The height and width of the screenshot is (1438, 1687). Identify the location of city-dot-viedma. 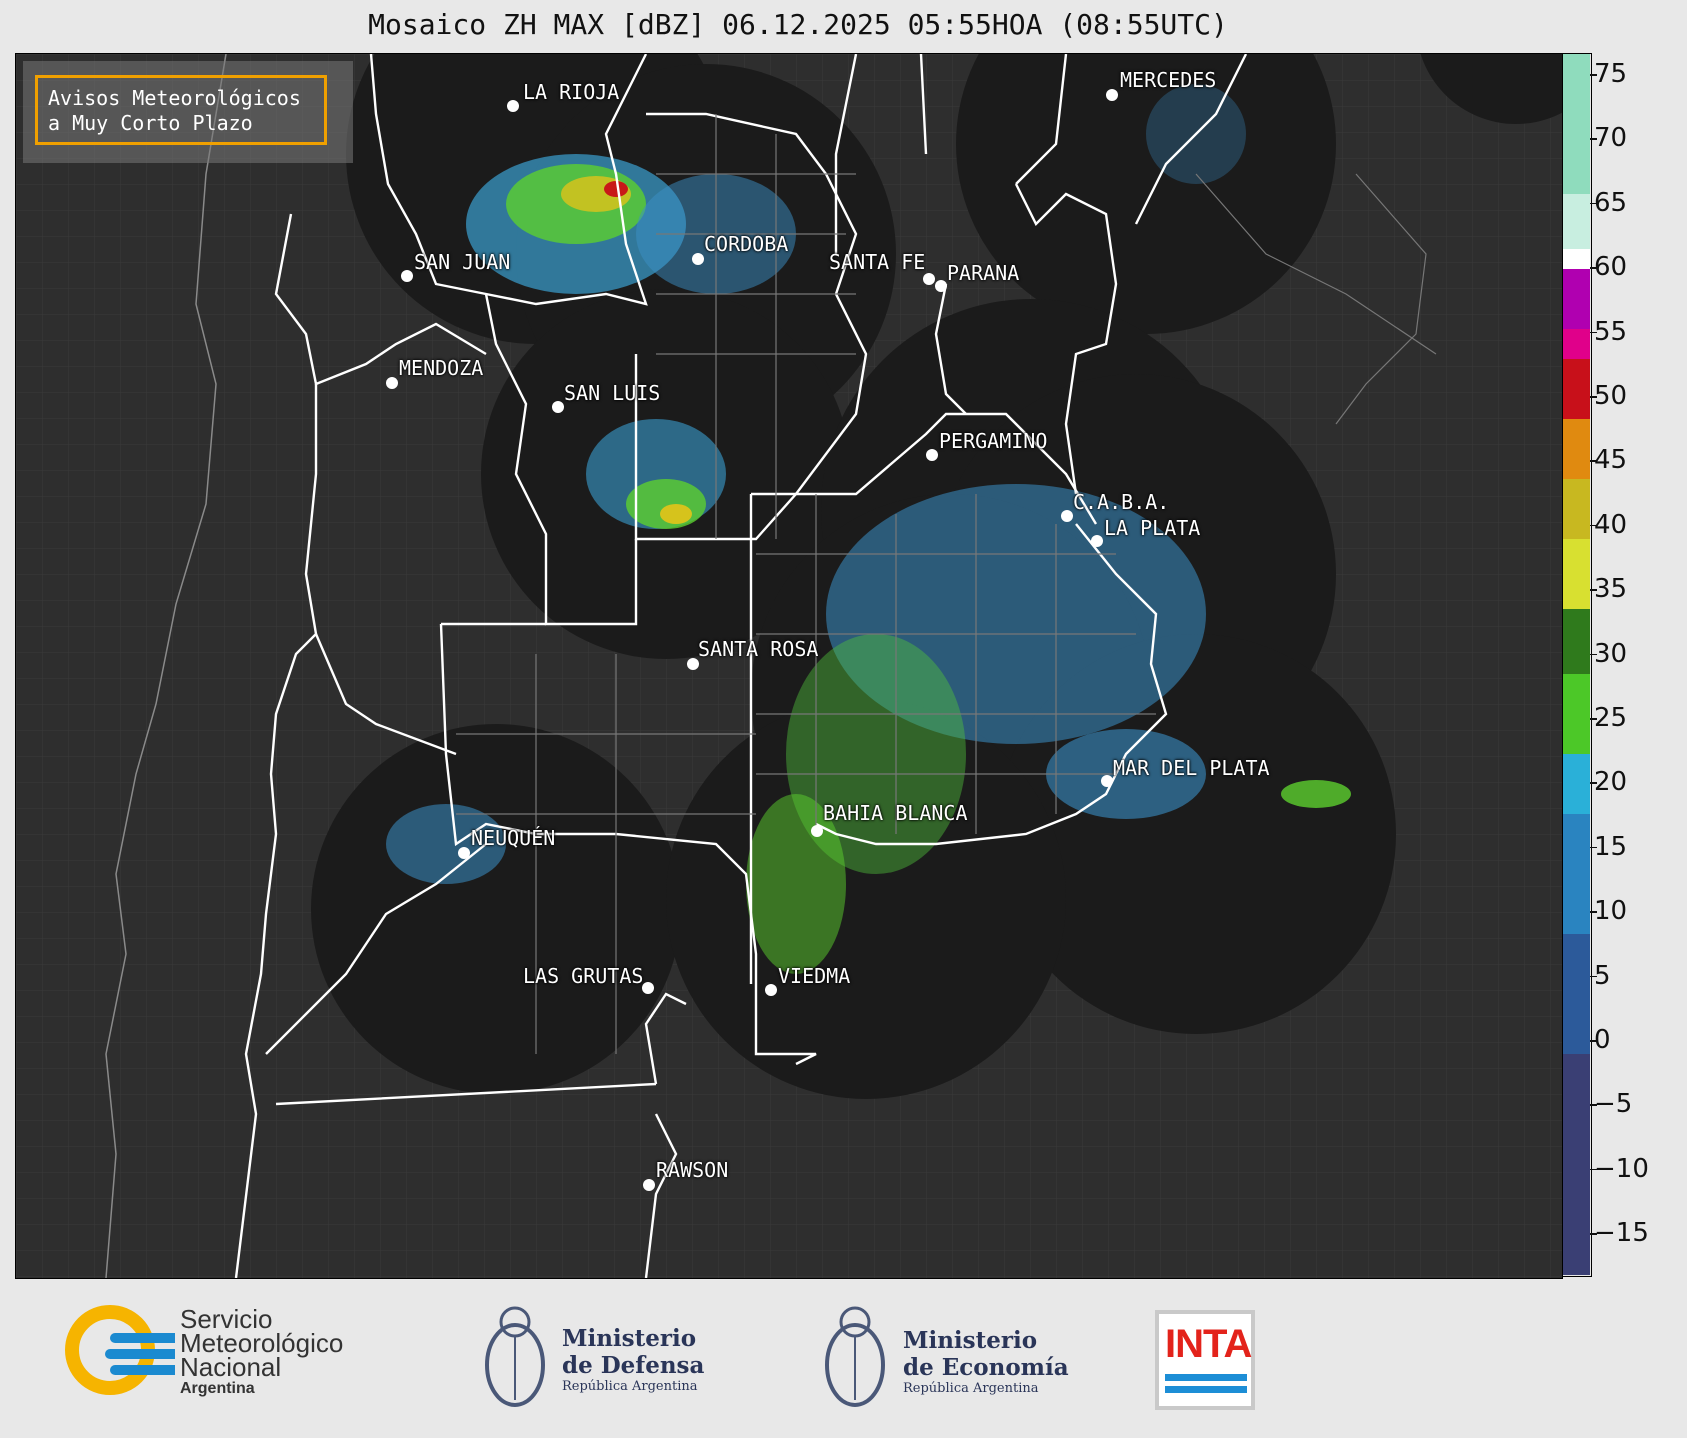
(771, 990).